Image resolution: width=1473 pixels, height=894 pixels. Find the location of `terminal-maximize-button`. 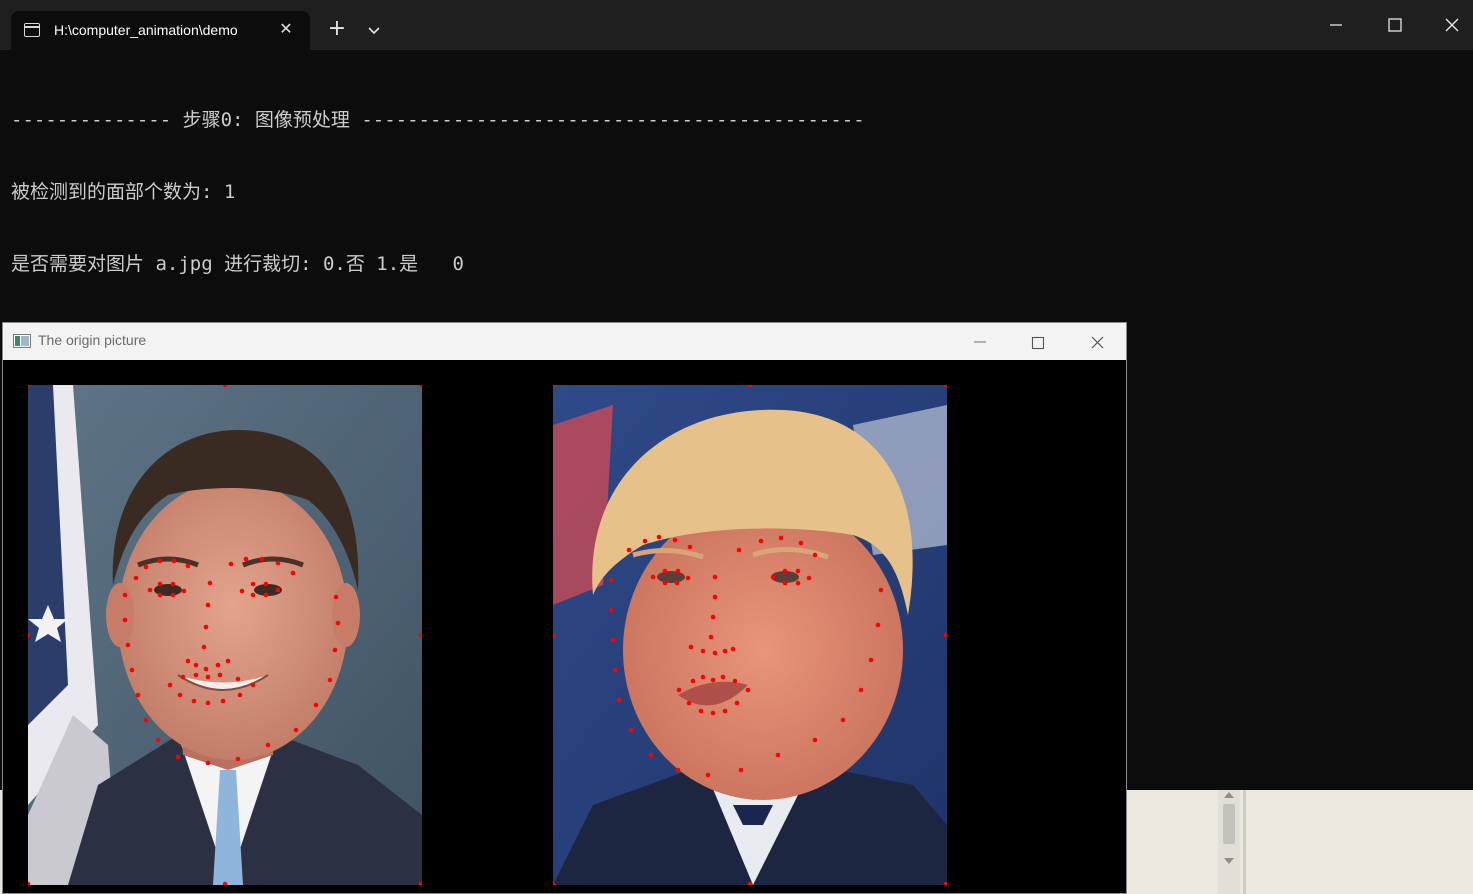

terminal-maximize-button is located at coordinates (1395, 25).